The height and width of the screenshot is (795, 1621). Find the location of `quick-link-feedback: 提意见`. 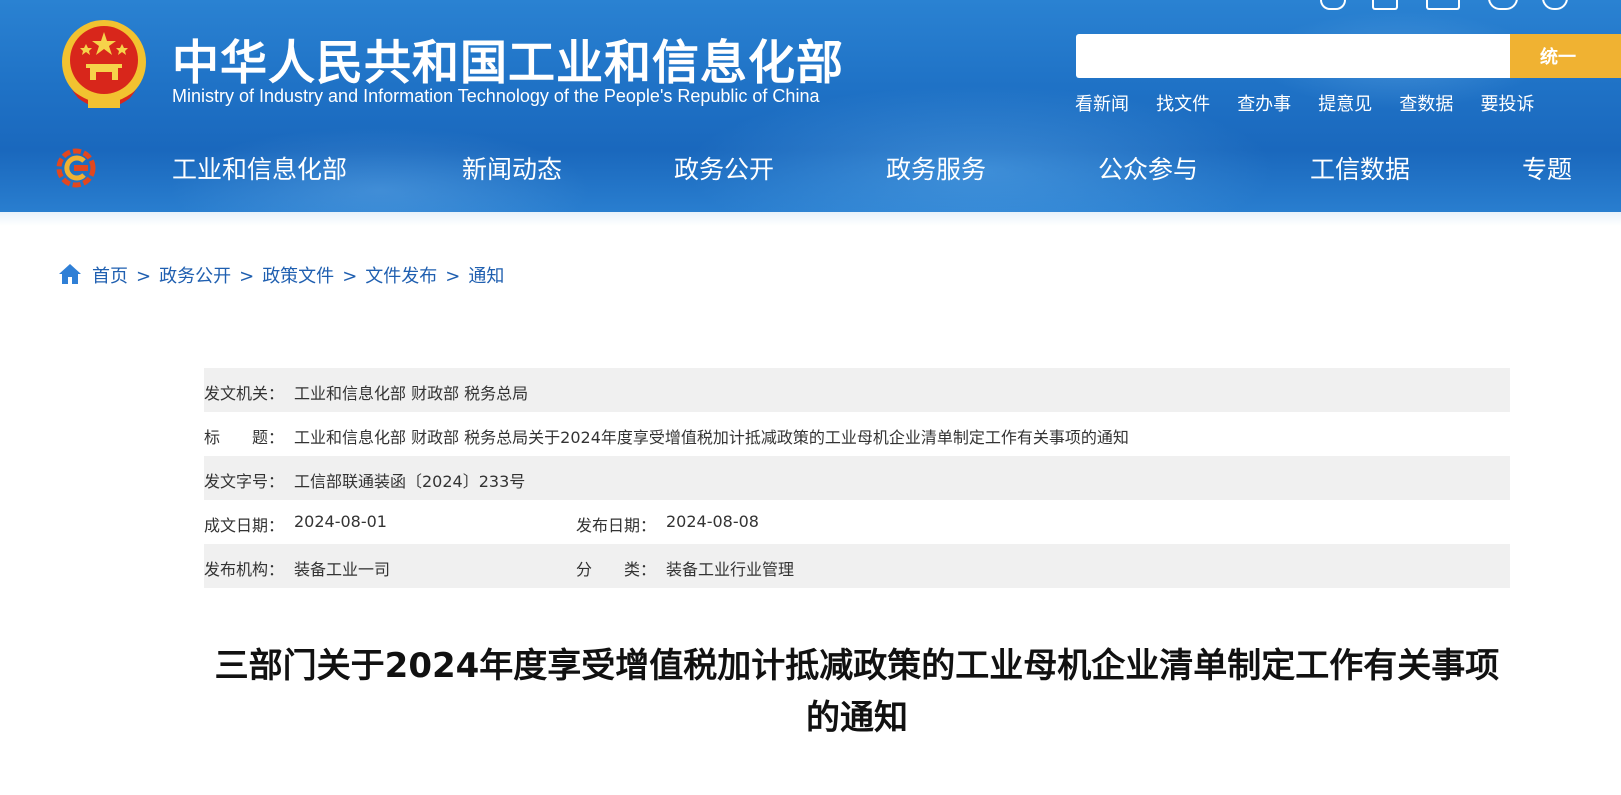

quick-link-feedback: 提意见 is located at coordinates (1345, 104).